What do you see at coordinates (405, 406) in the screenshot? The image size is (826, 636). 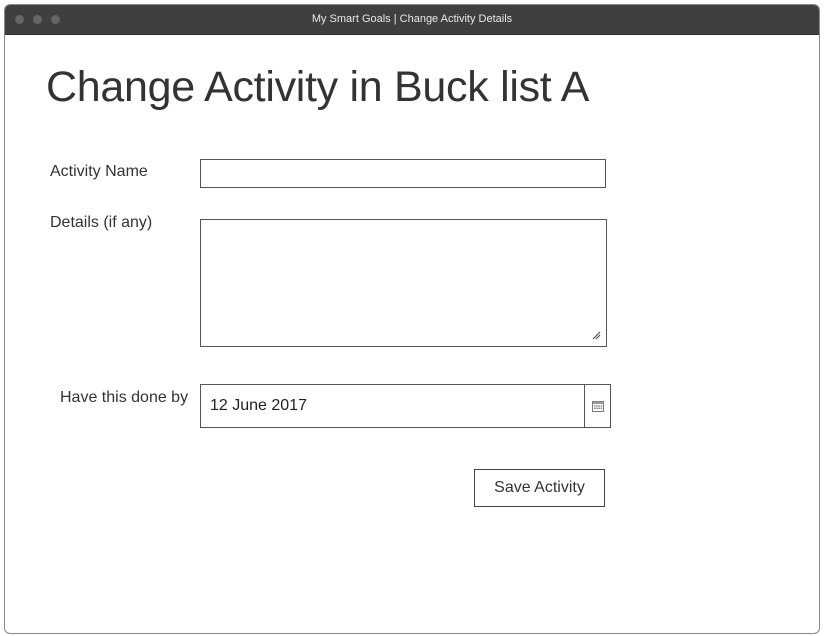 I see `due-date-picker: 12 June 2017` at bounding box center [405, 406].